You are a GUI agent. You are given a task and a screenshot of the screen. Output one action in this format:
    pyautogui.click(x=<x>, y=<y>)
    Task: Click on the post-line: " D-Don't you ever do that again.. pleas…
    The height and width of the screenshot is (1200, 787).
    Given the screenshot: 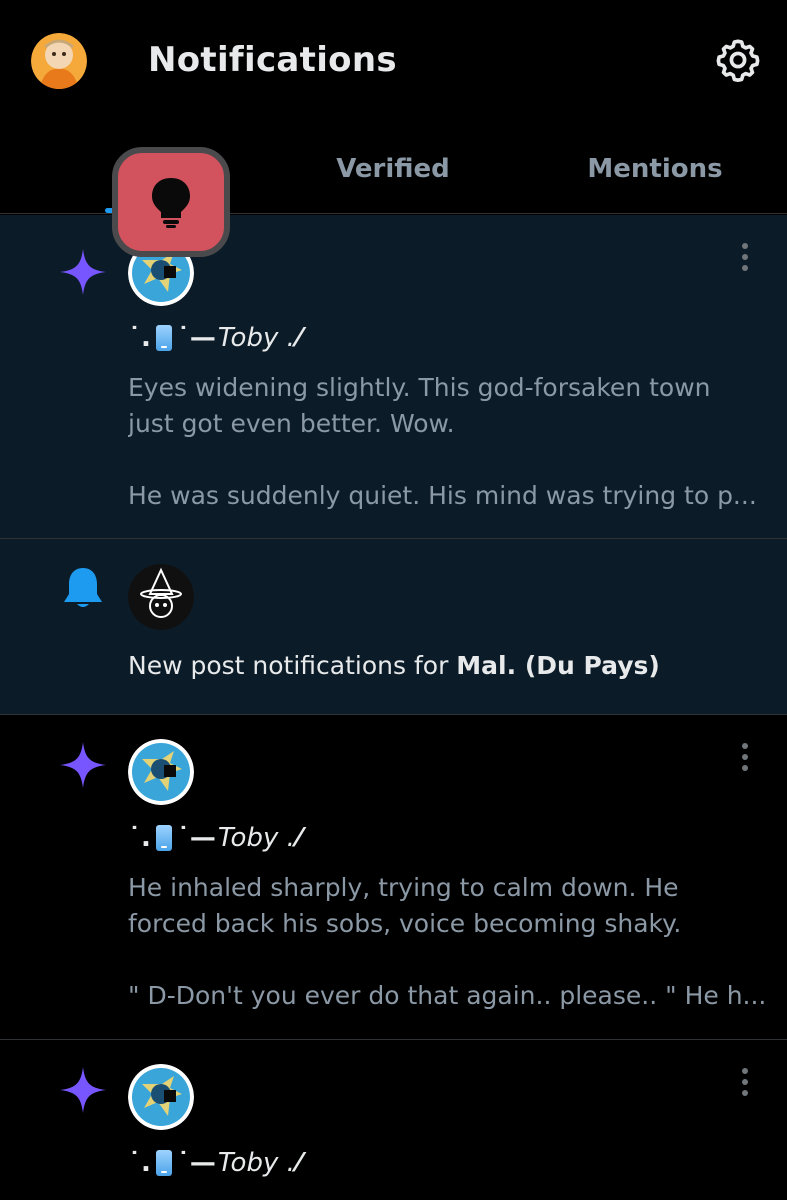 What is the action you would take?
    pyautogui.click(x=447, y=995)
    